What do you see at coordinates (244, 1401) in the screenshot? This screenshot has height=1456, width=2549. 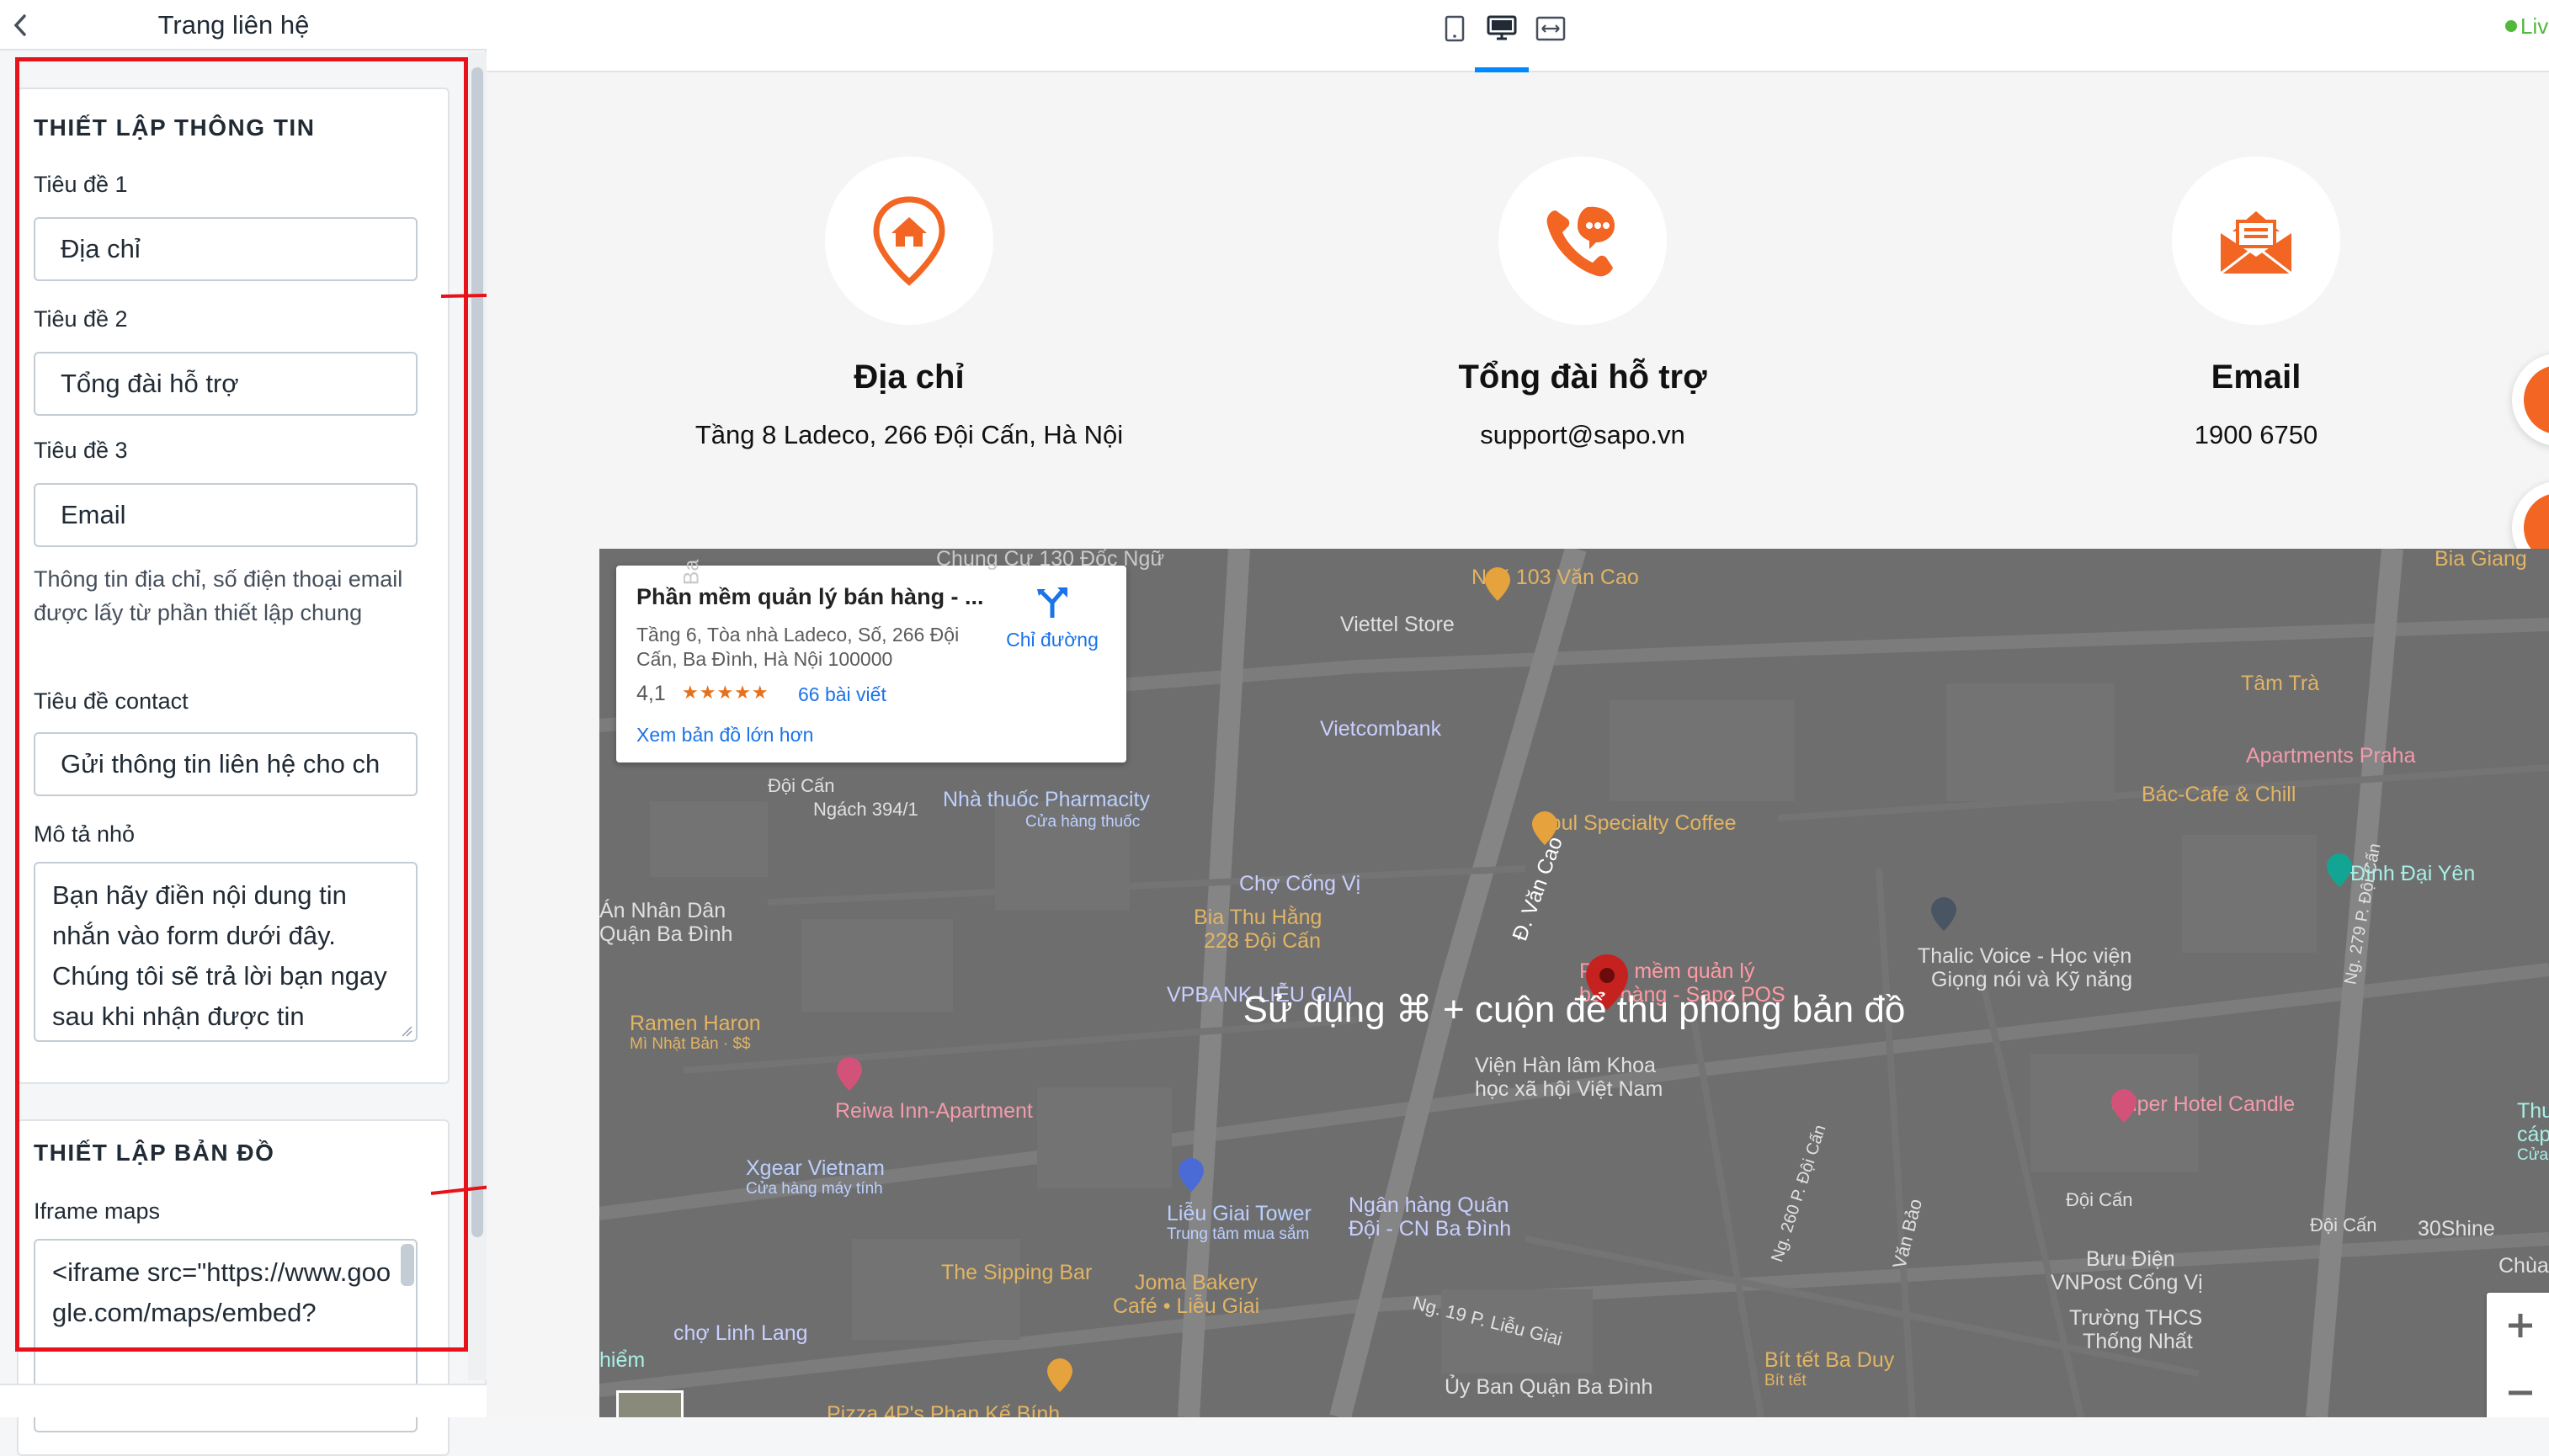 I see `sidebar-footer` at bounding box center [244, 1401].